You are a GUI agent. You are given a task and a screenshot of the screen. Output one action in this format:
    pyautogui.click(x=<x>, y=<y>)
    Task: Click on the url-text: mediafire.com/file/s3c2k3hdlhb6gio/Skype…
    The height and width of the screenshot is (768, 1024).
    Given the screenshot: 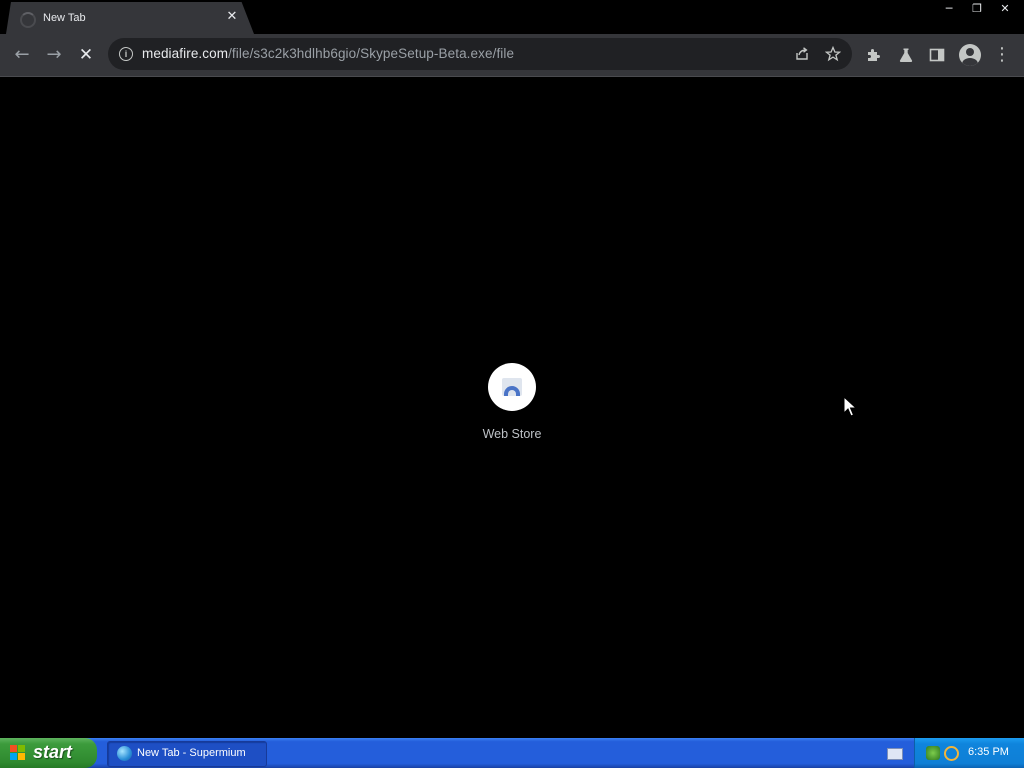 What is the action you would take?
    pyautogui.click(x=328, y=53)
    